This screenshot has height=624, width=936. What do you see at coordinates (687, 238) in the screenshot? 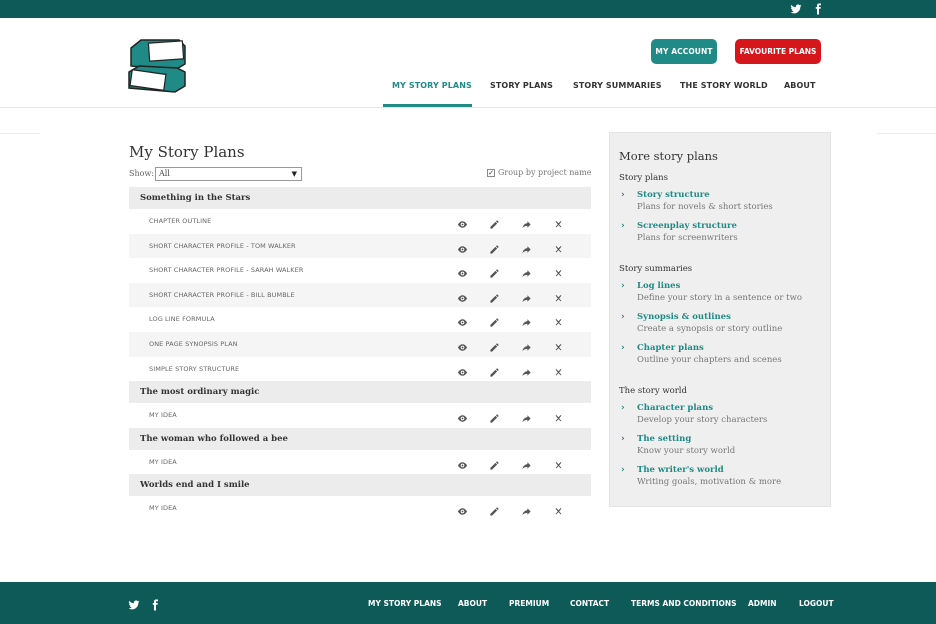
I see `sidebar-link-description: Plans for screenwriters` at bounding box center [687, 238].